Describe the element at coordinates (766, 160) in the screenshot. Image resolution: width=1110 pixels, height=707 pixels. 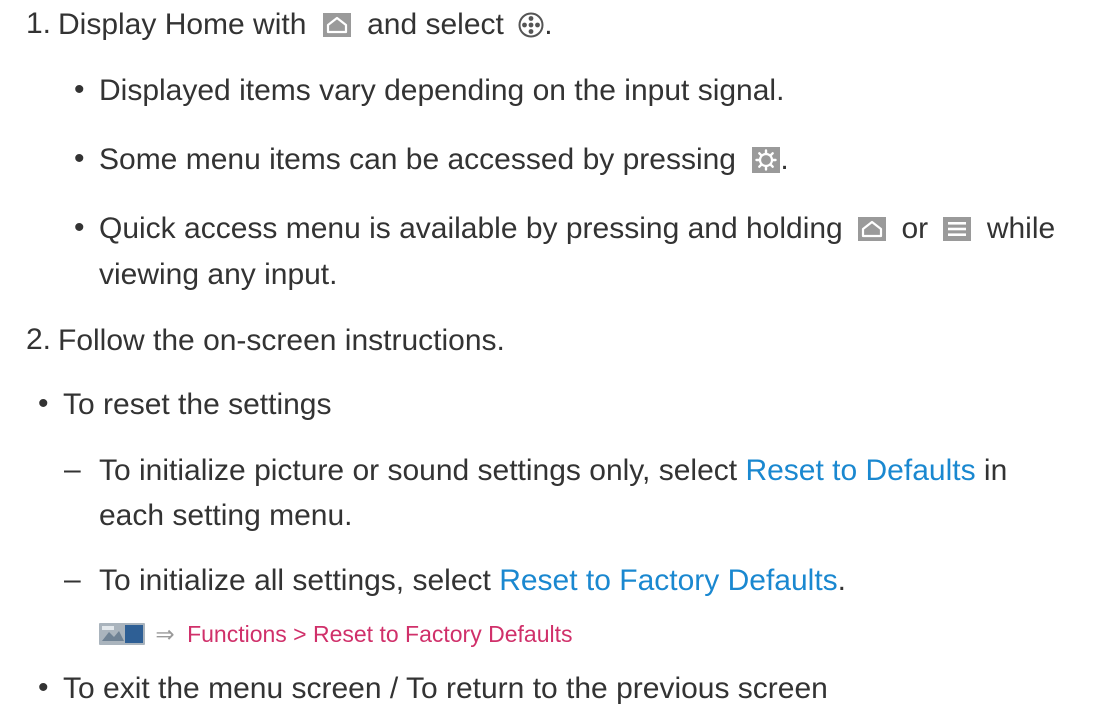
I see `settings-icon` at that location.